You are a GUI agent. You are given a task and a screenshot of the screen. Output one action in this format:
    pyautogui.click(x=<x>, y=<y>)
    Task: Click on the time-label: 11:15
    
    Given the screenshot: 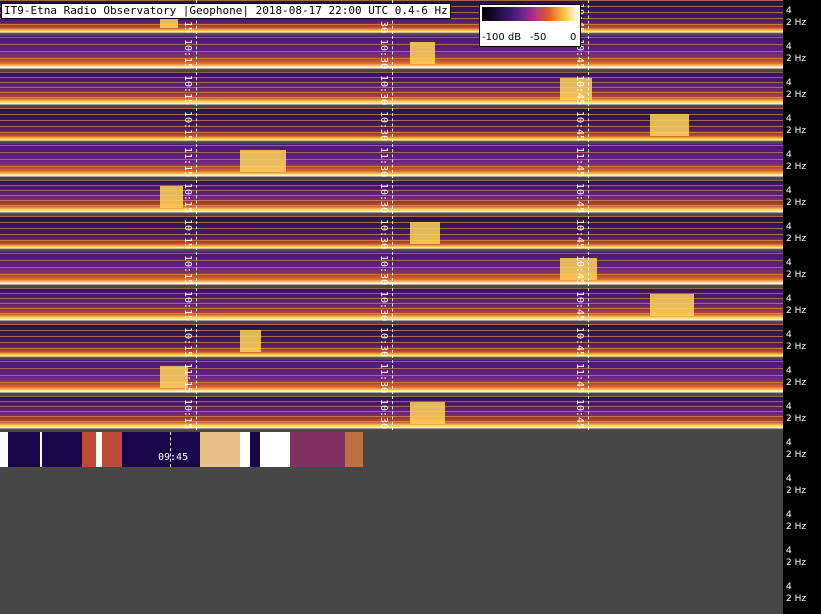 What is the action you would take?
    pyautogui.click(x=187, y=378)
    